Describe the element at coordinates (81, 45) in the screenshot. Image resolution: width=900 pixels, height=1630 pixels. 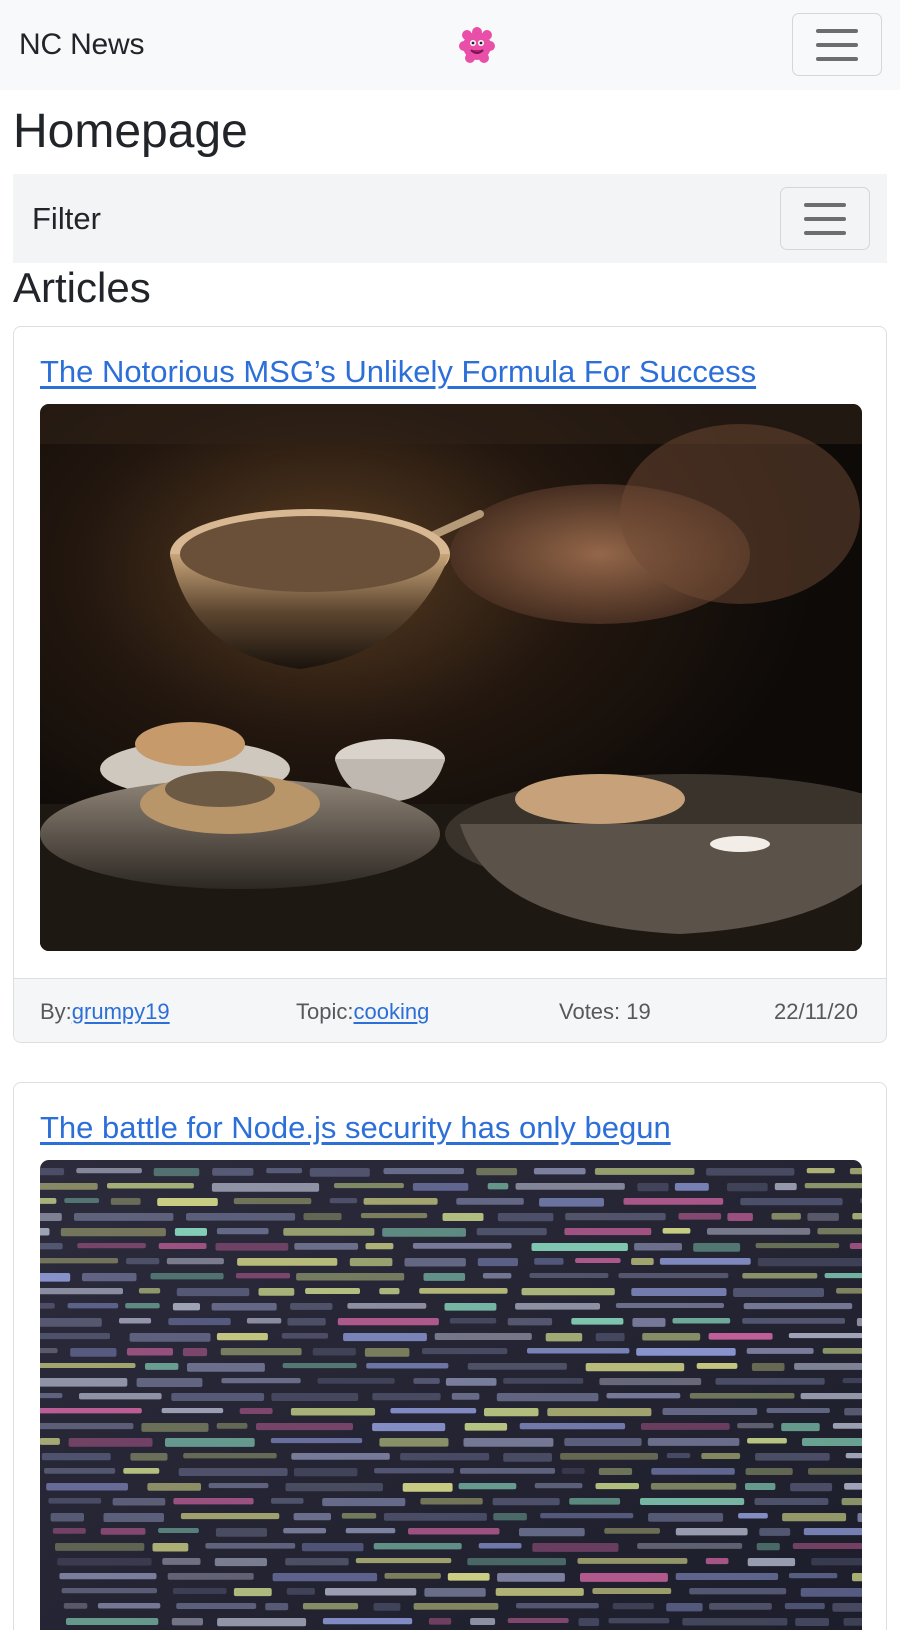
I see `brand-link: NC News` at that location.